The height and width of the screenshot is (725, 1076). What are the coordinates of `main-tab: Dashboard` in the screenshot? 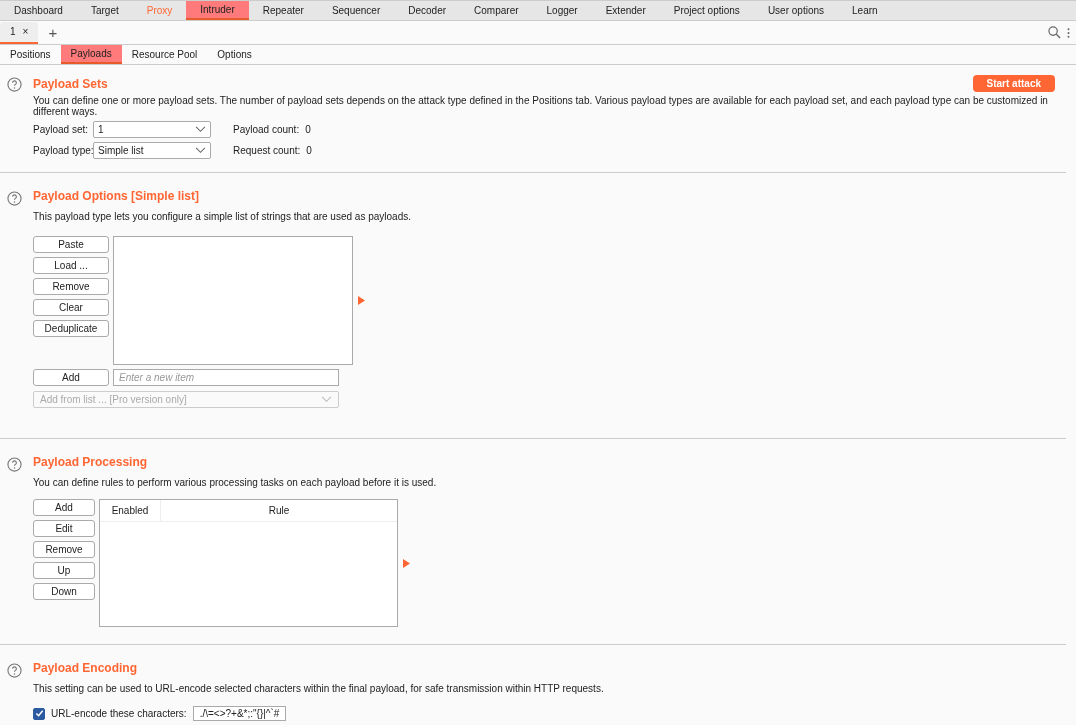 It's located at (38, 10).